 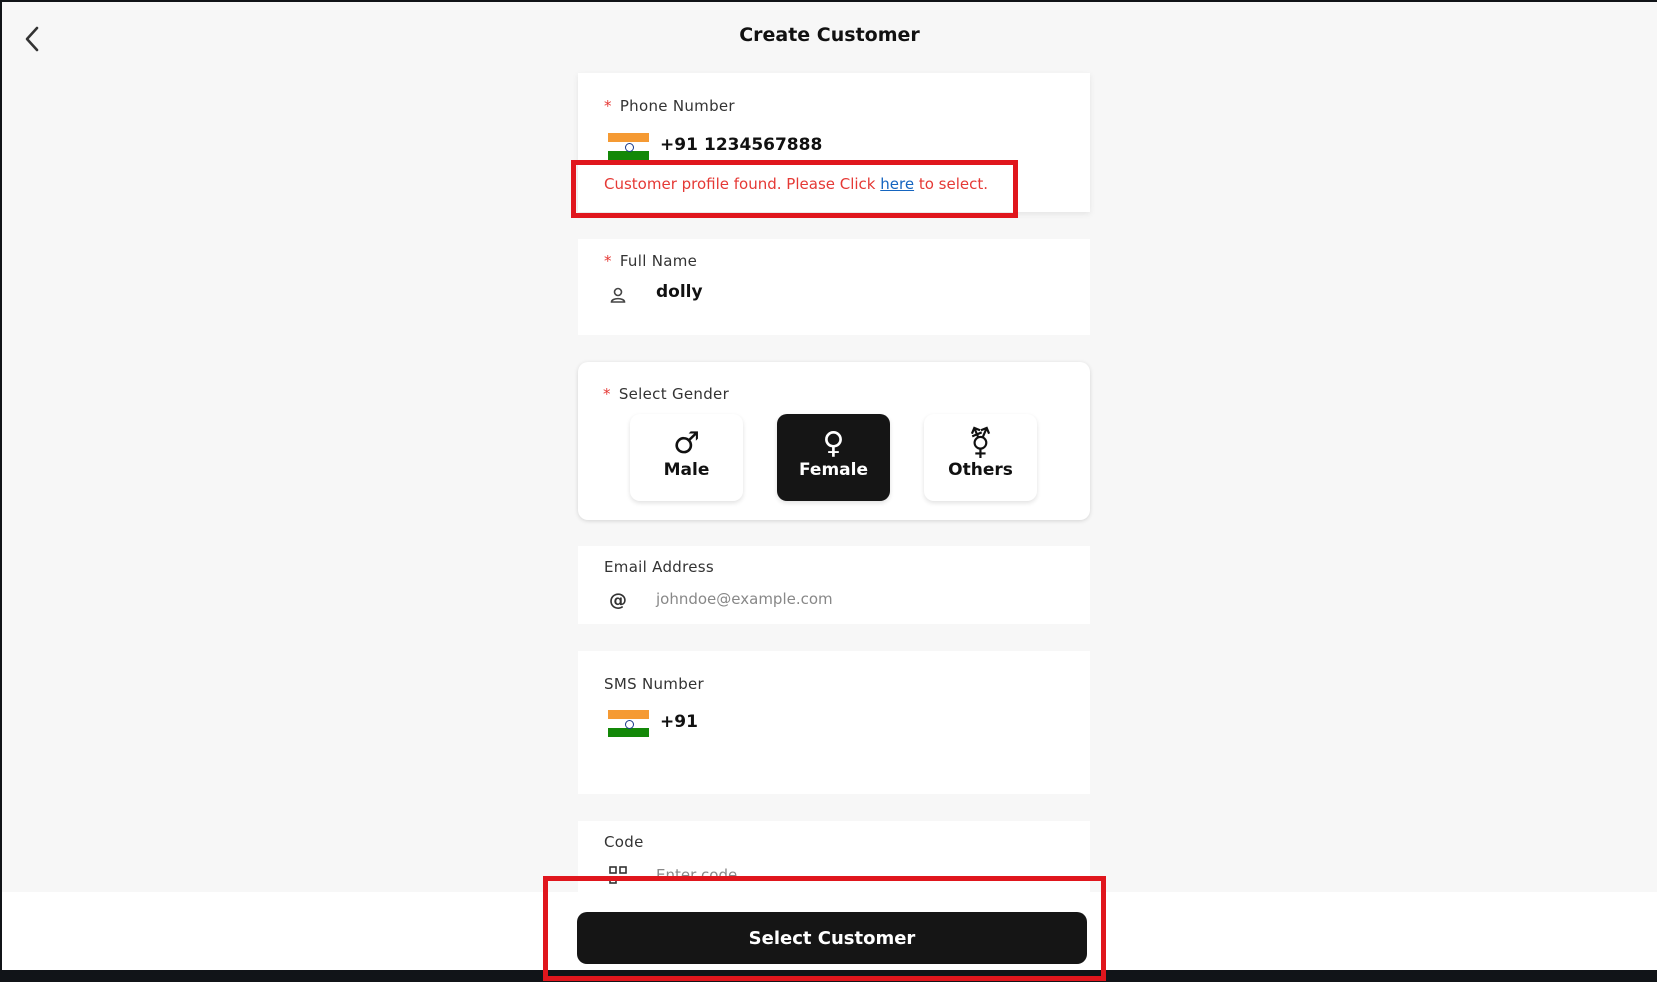 I want to click on transgender-icon: ⚧, so click(x=980, y=443).